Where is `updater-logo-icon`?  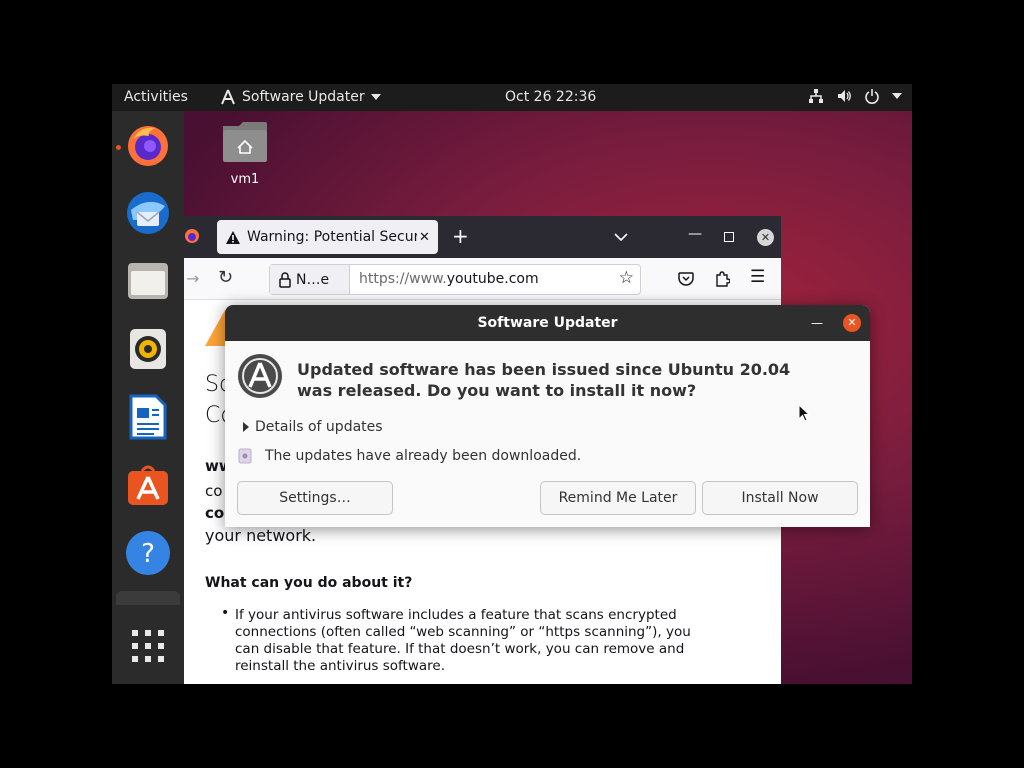 updater-logo-icon is located at coordinates (260, 376).